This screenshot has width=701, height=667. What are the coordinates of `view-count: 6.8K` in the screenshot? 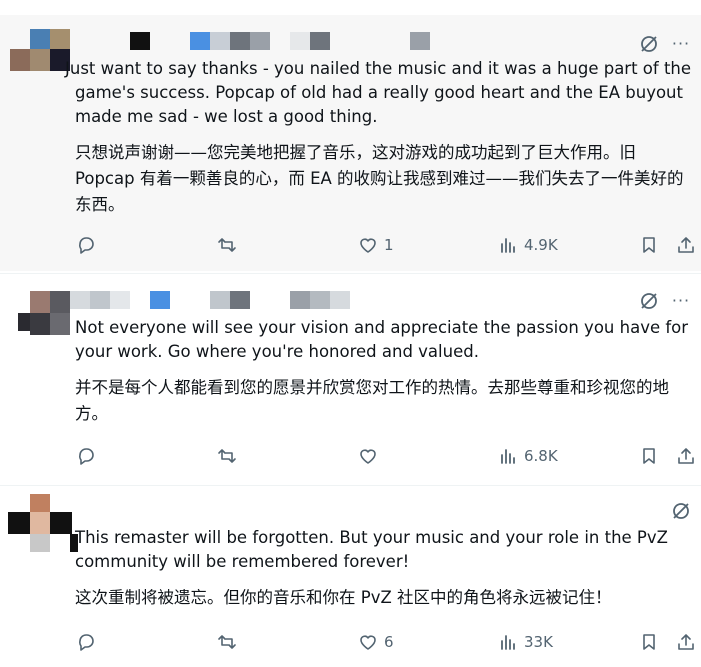 It's located at (541, 456).